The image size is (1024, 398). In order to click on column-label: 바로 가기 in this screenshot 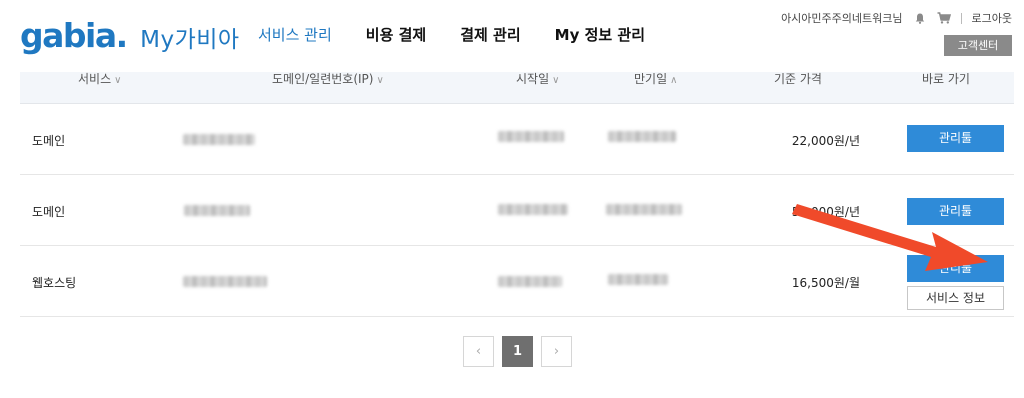, I will do `click(946, 79)`.